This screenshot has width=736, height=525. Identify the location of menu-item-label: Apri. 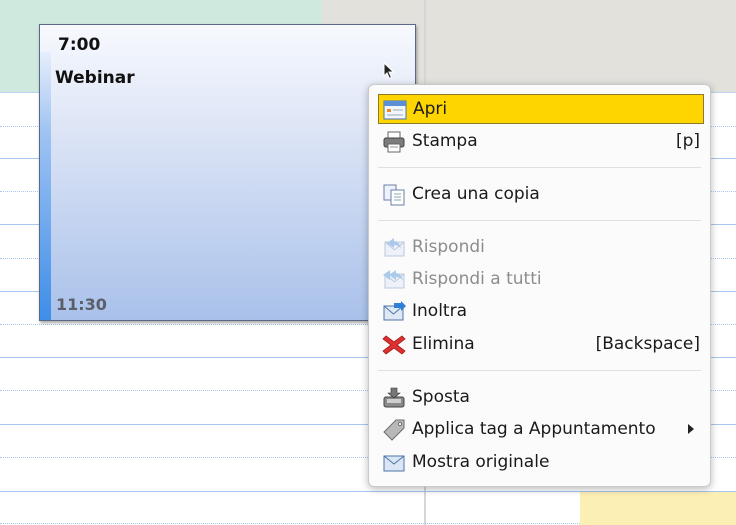
(430, 109).